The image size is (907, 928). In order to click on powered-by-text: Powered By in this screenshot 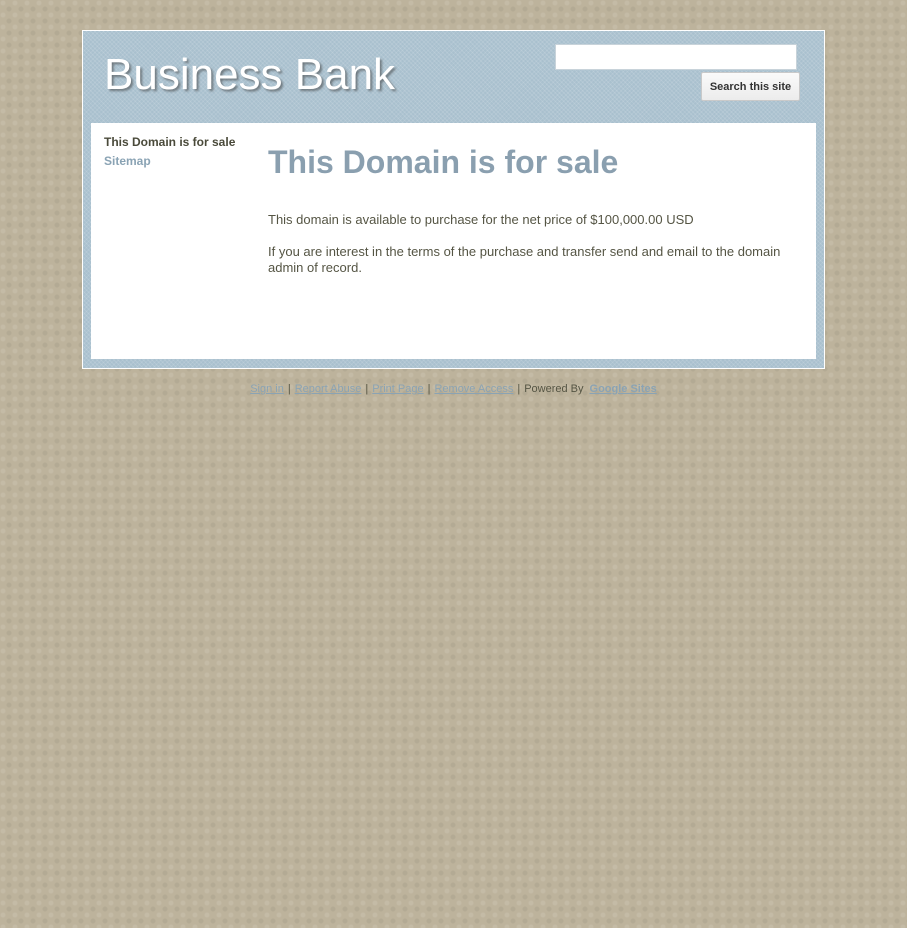, I will do `click(554, 389)`.